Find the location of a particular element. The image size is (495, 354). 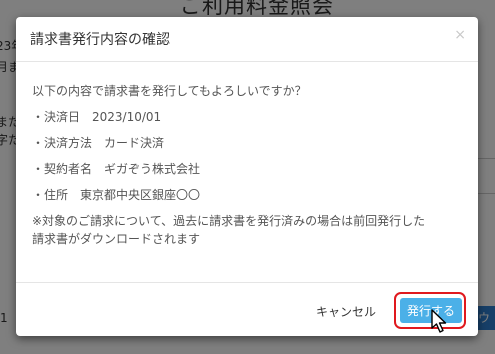

note-line: ※対象のご請求について、過去に請求書を発行済みの場合は前回発行した is located at coordinates (229, 221).